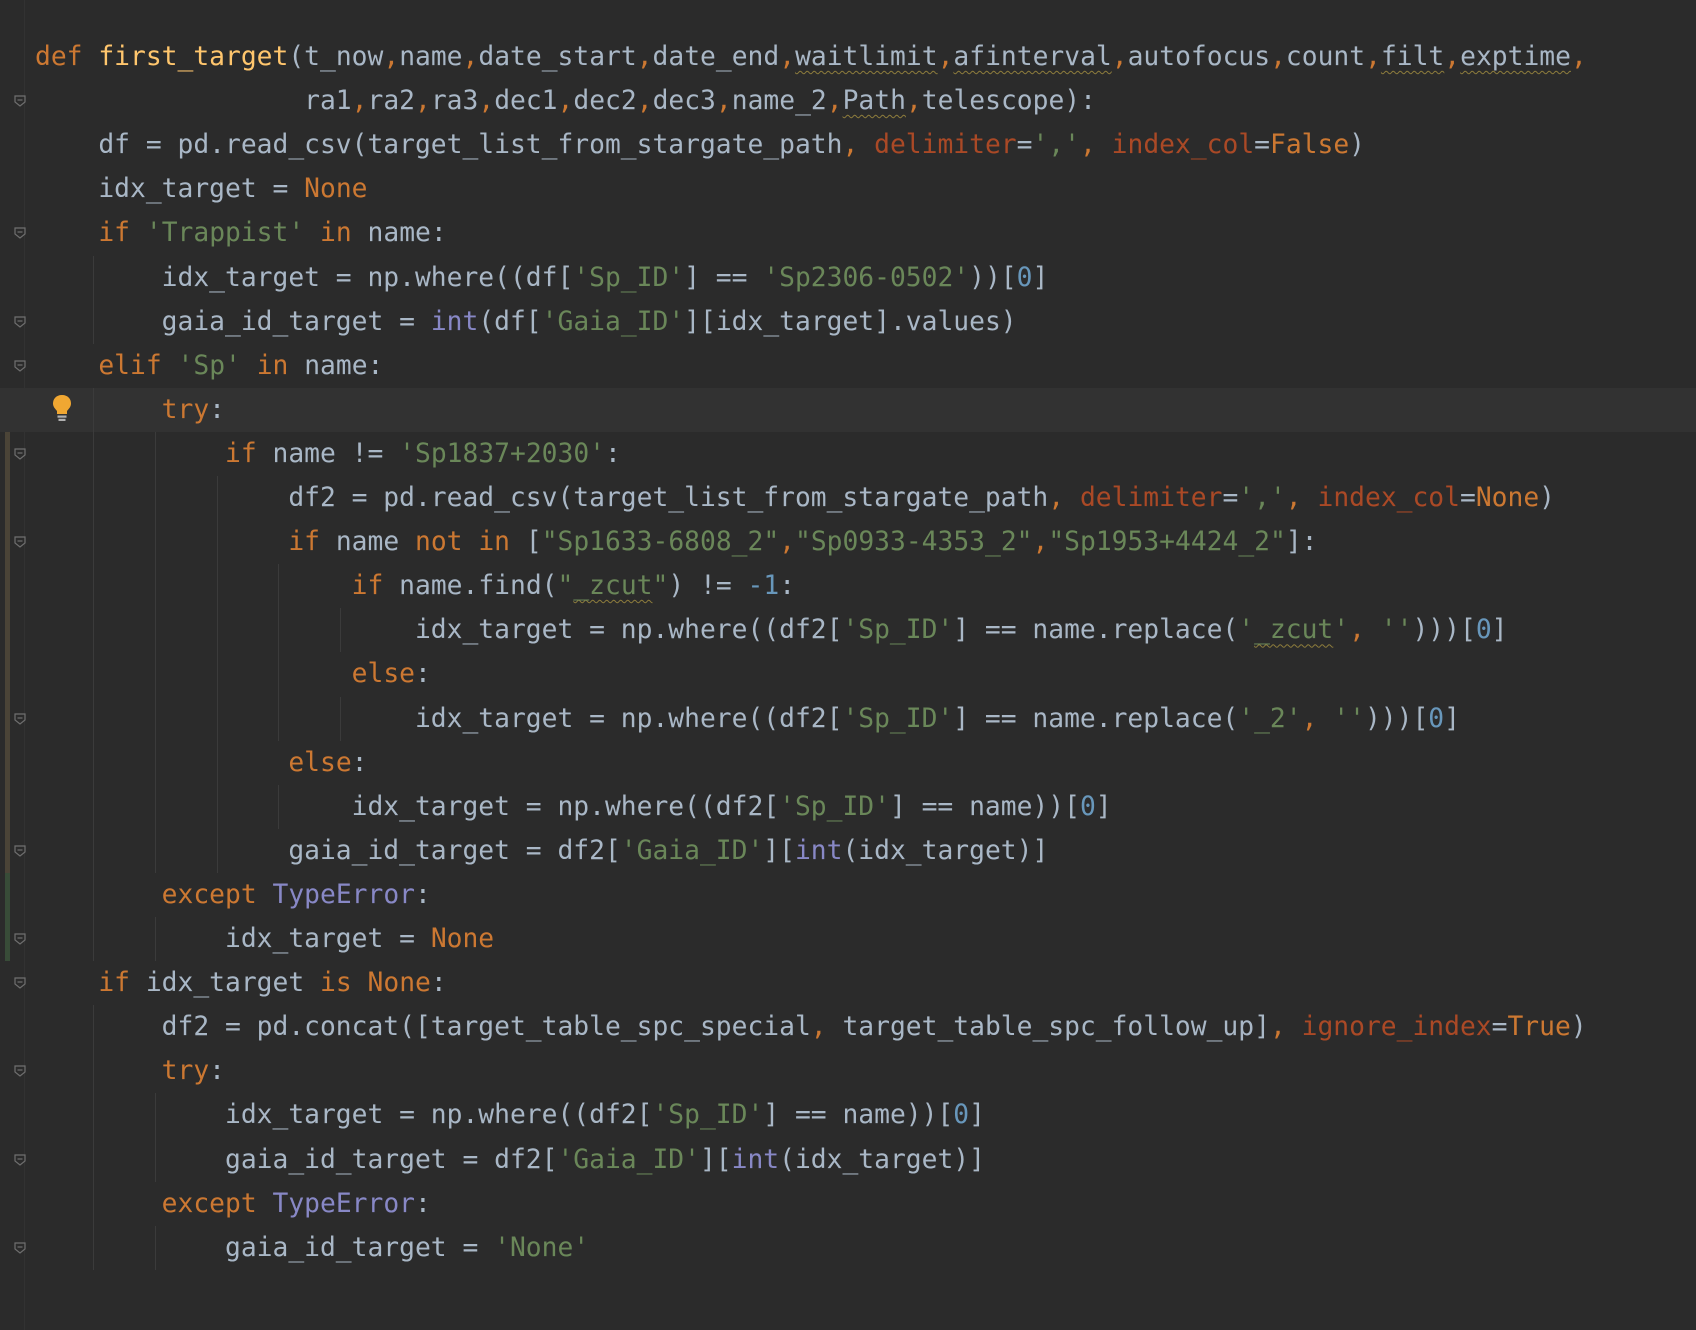 Image resolution: width=1696 pixels, height=1330 pixels. Describe the element at coordinates (848, 409) in the screenshot. I see `current-line-highlight` at that location.